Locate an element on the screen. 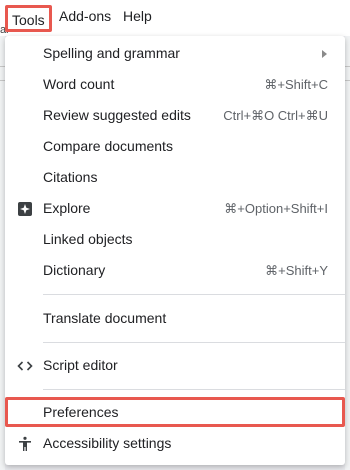 This screenshot has height=470, width=350. menu-item-shortcut: ⌘+Shift+Y is located at coordinates (296, 270).